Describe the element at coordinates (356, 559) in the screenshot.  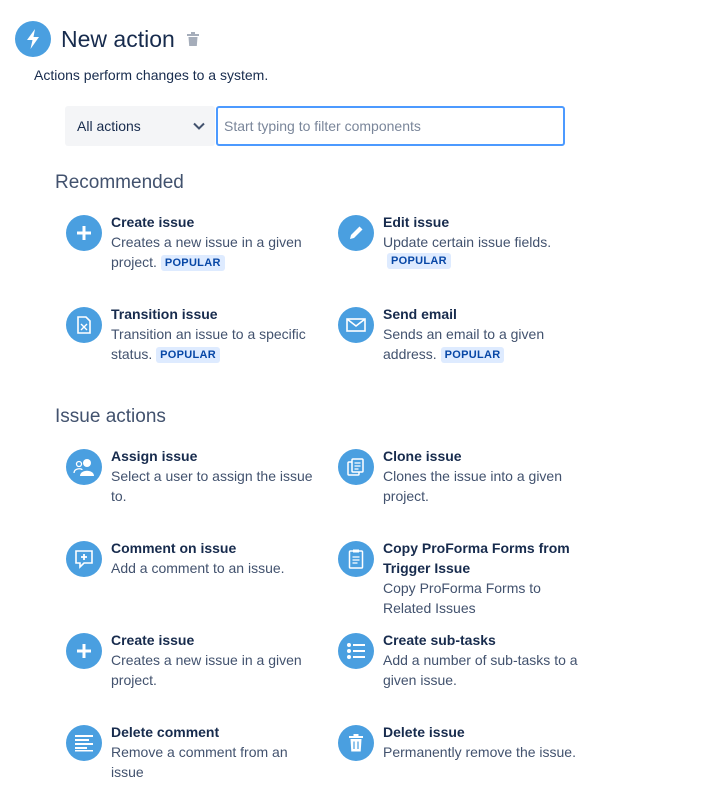
I see `form-icon` at that location.